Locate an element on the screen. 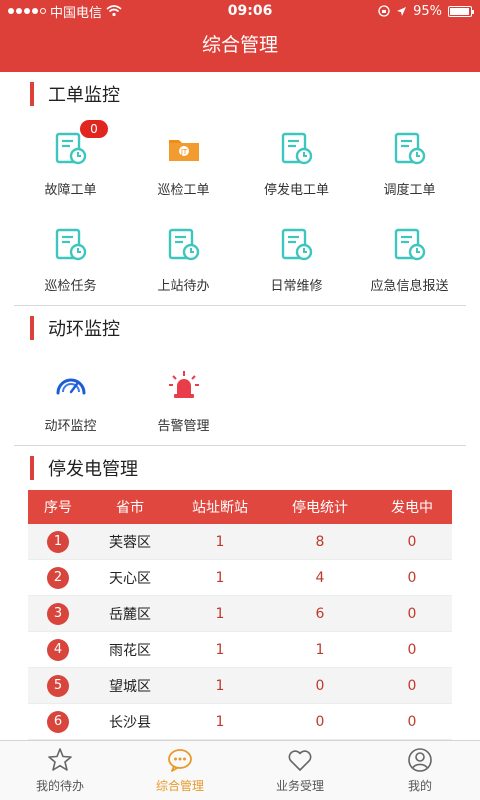 The width and height of the screenshot is (480, 800). outages-cell: 8 is located at coordinates (320, 541).